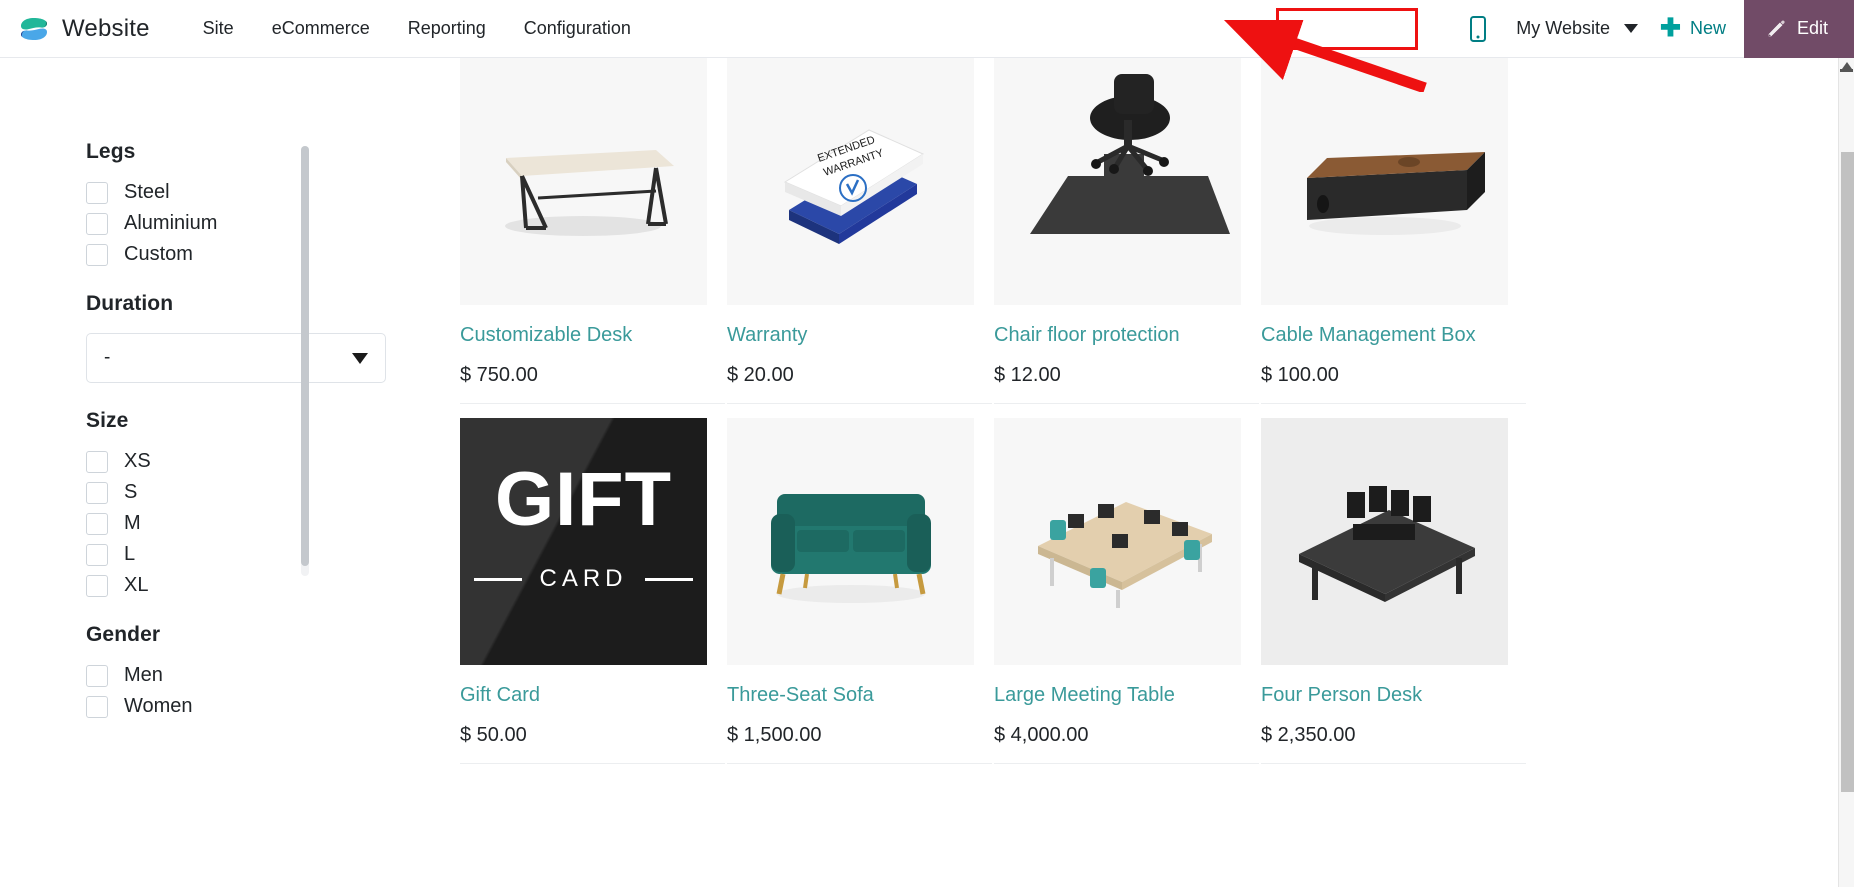 The height and width of the screenshot is (887, 1854). Describe the element at coordinates (273, 675) in the screenshot. I see `filter-option-men: Men` at that location.